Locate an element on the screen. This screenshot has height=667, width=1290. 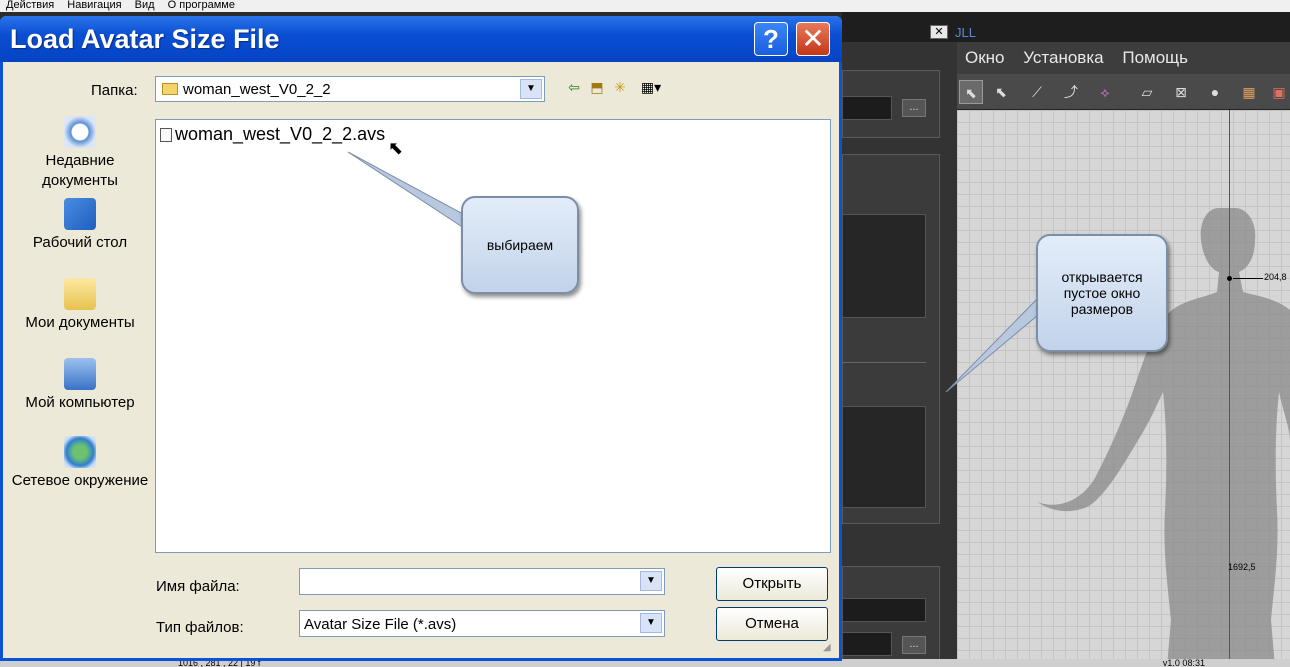
callout-select: выбираем is located at coordinates (520, 245).